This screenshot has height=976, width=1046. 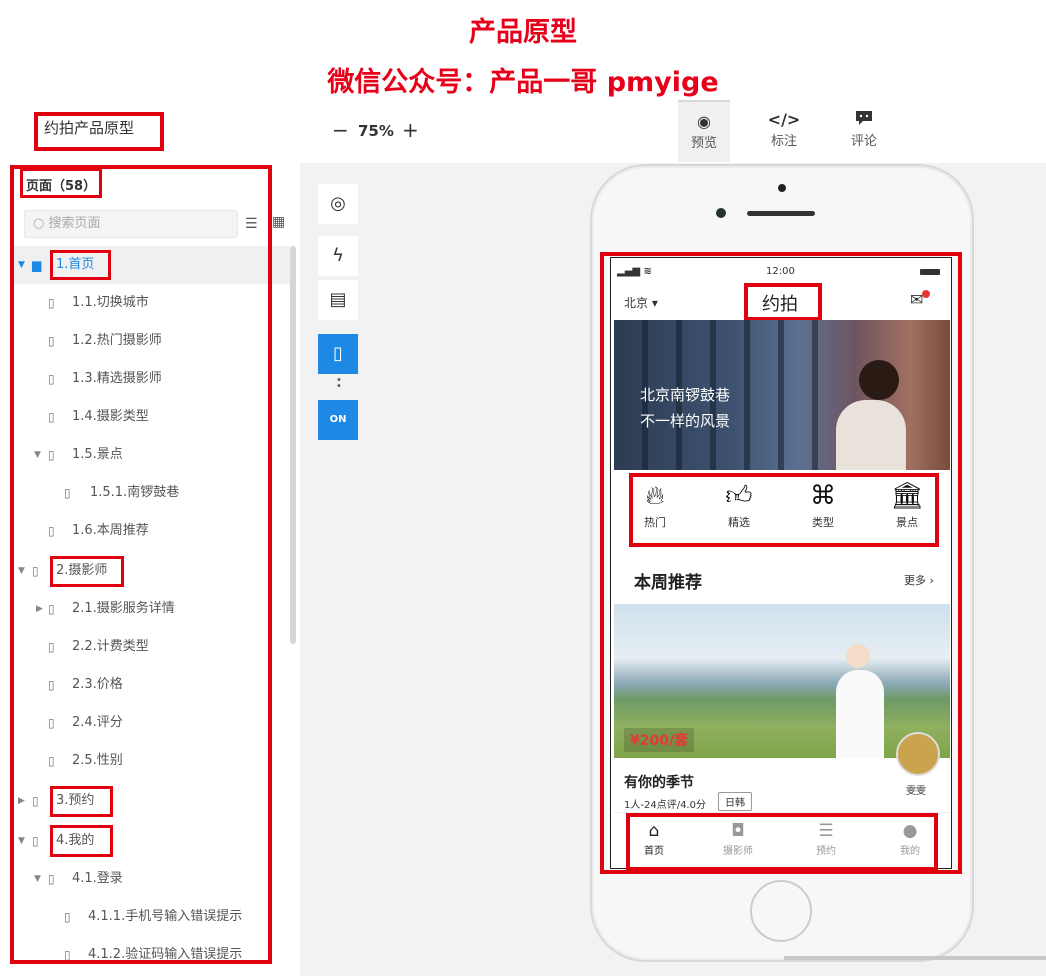 I want to click on scrollbar, so click(x=293, y=445).